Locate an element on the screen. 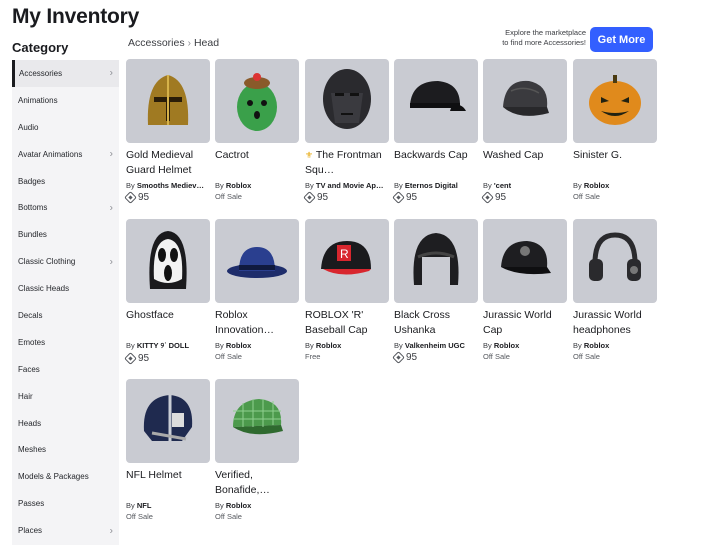 The height and width of the screenshot is (545, 706). nfl-helmet-icon is located at coordinates (168, 421).